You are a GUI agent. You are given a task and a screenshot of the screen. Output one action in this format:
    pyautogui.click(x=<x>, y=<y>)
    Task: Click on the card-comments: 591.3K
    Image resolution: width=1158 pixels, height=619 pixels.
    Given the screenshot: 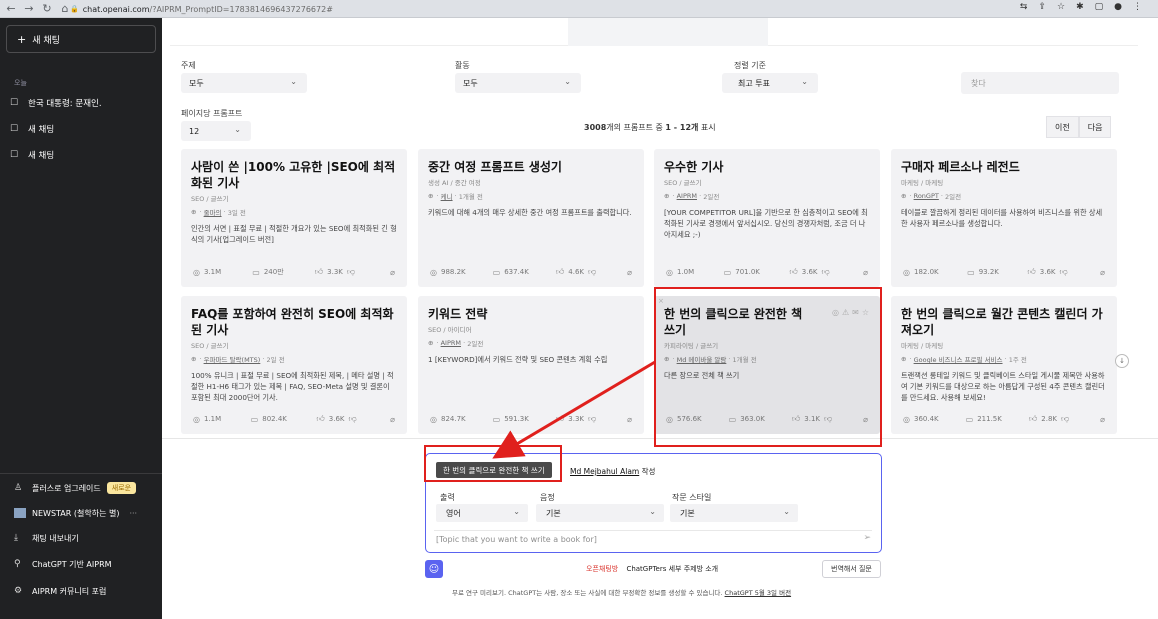 What is the action you would take?
    pyautogui.click(x=516, y=419)
    